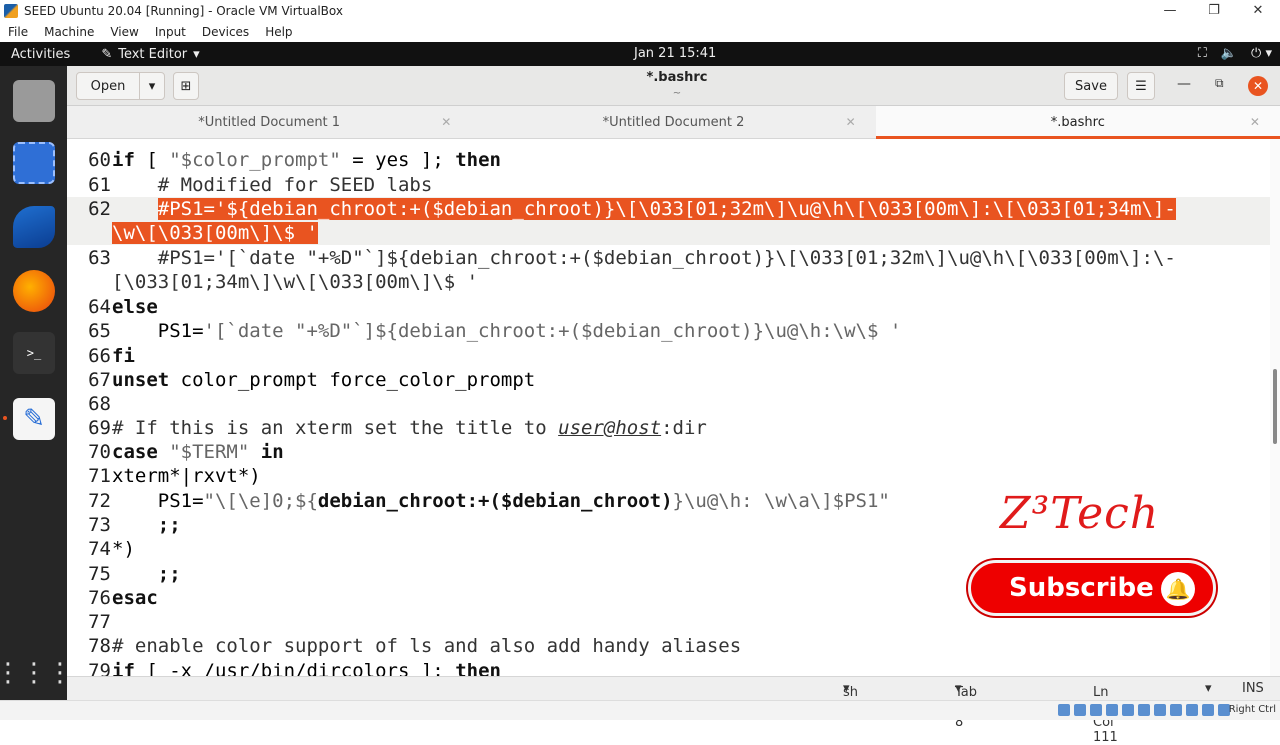 The width and height of the screenshot is (1280, 745). What do you see at coordinates (170, 32) in the screenshot?
I see `menu-input: Input` at bounding box center [170, 32].